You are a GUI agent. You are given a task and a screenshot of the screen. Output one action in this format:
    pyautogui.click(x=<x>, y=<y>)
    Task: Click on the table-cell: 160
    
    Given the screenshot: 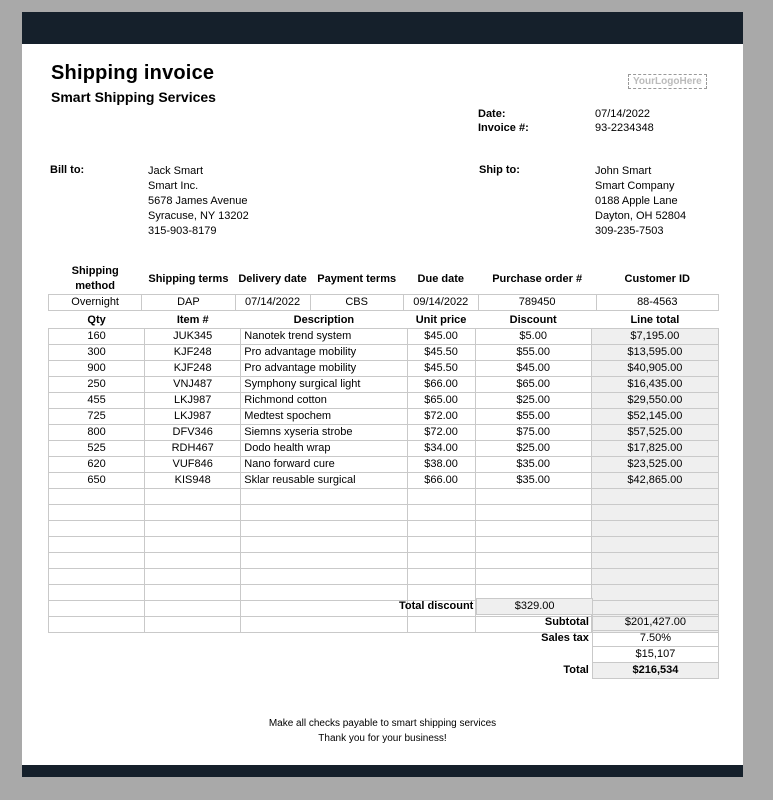 What is the action you would take?
    pyautogui.click(x=96, y=336)
    